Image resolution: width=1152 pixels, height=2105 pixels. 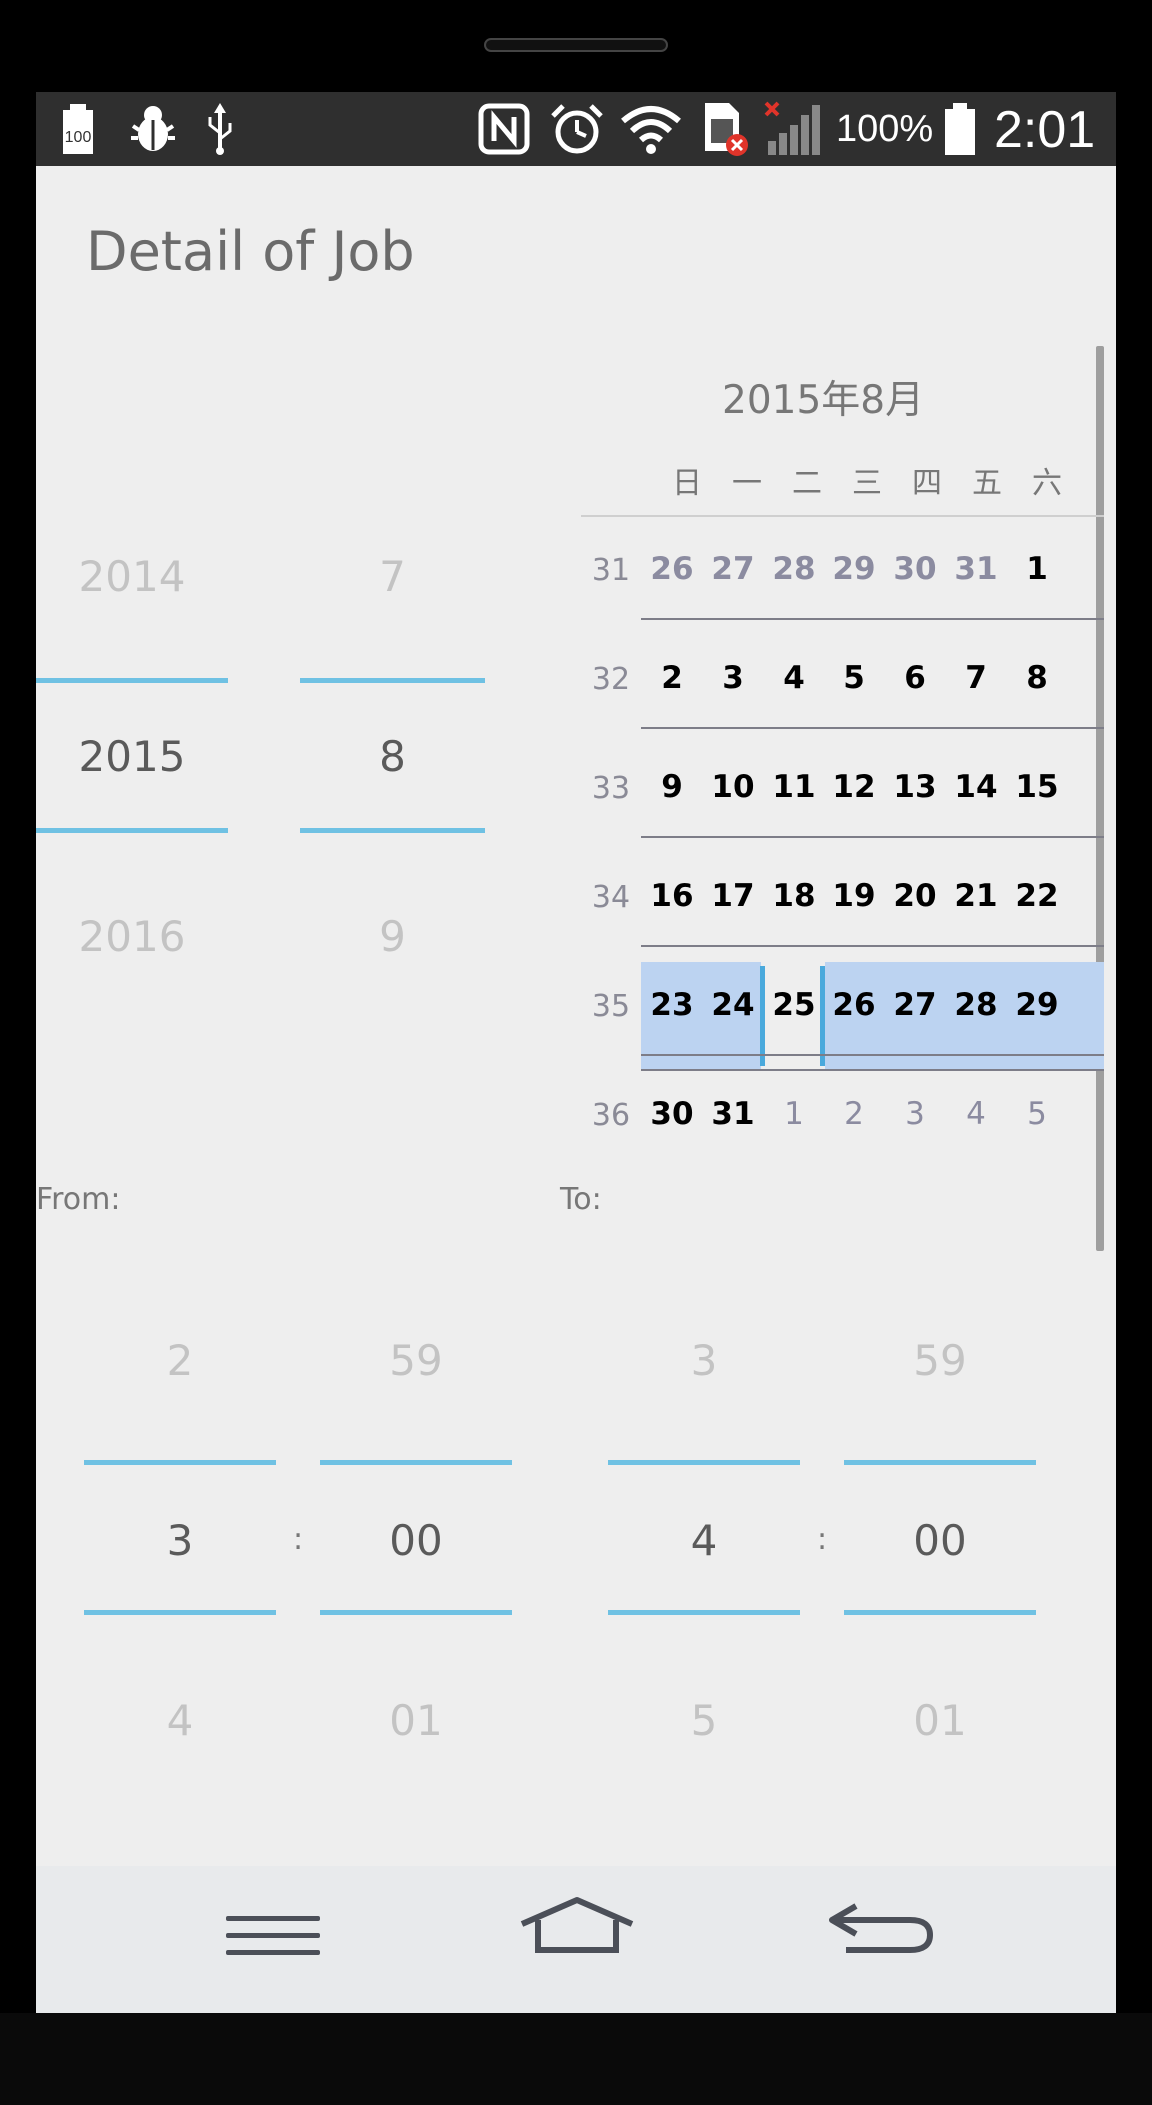 What do you see at coordinates (180, 1540) in the screenshot?
I see `from-hour-selected: 3` at bounding box center [180, 1540].